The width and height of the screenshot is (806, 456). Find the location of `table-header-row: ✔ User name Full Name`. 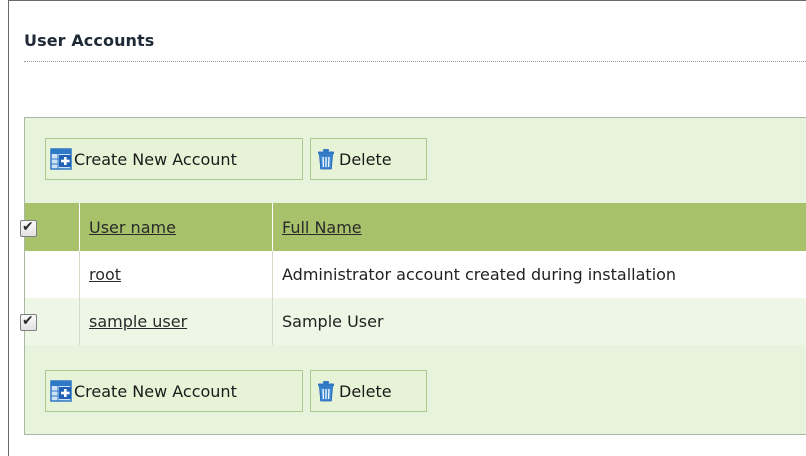

table-header-row: ✔ User name Full Name is located at coordinates (413, 227).